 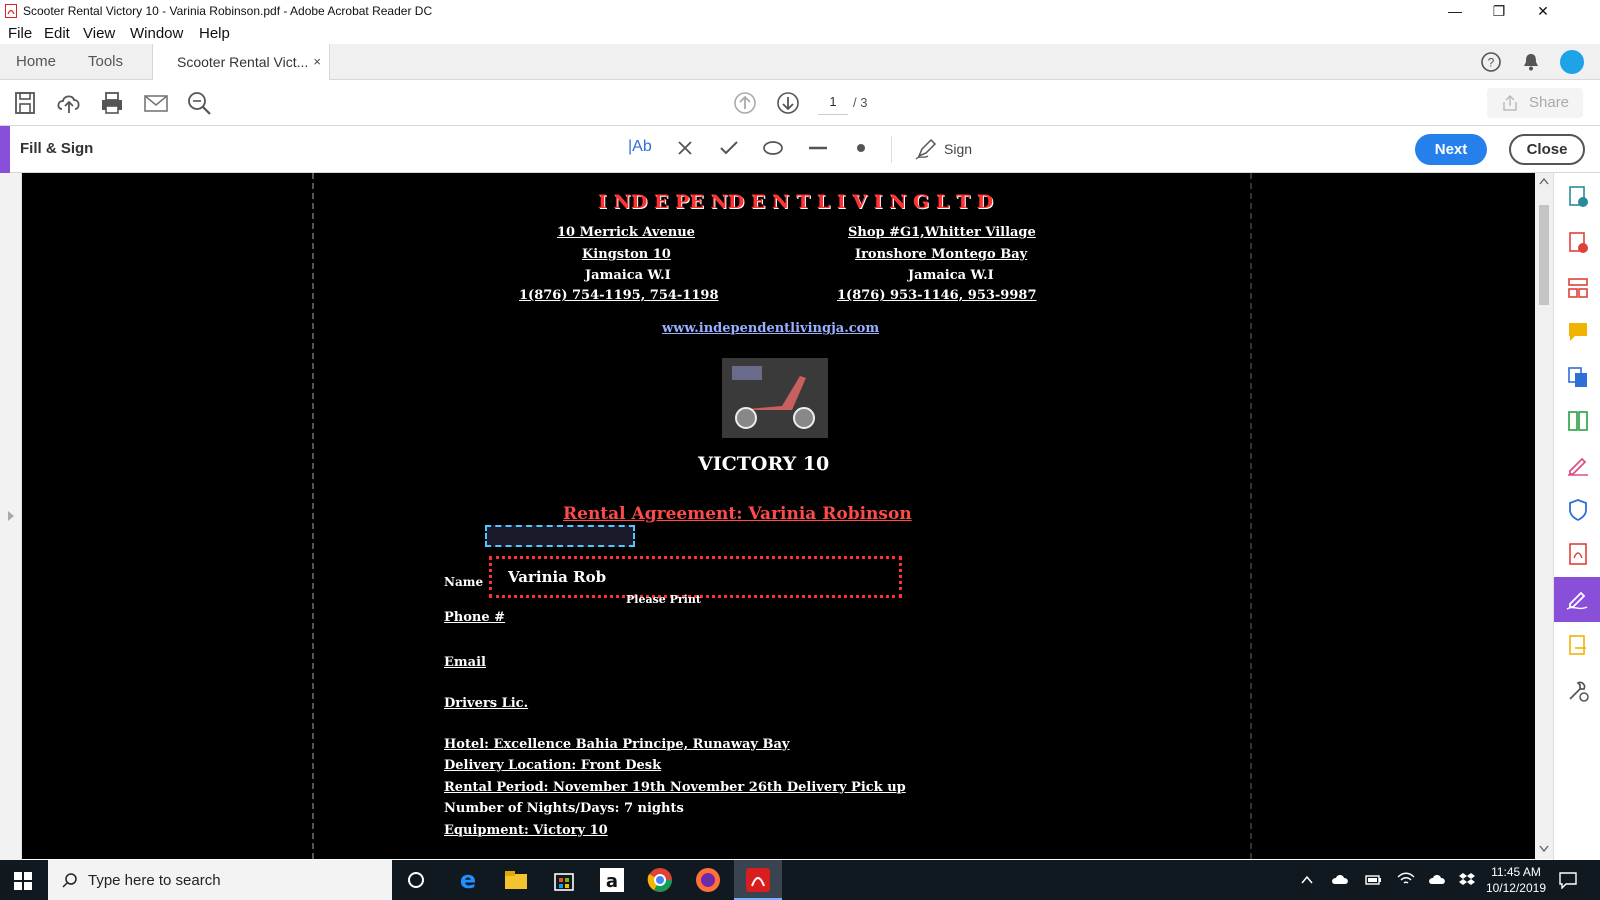 I want to click on sign-pen-icon, so click(x=926, y=149).